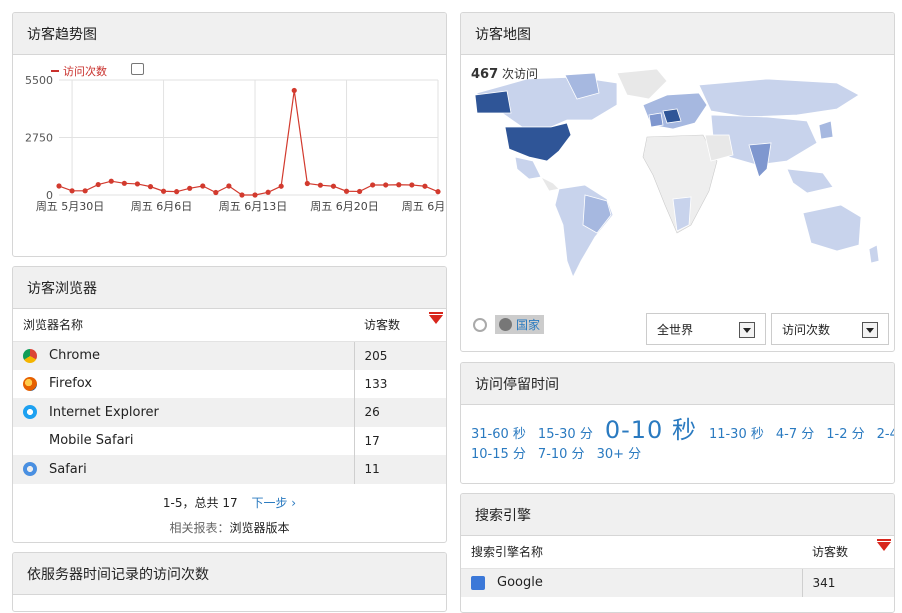 The height and width of the screenshot is (613, 902). I want to click on chrome-icon, so click(30, 355).